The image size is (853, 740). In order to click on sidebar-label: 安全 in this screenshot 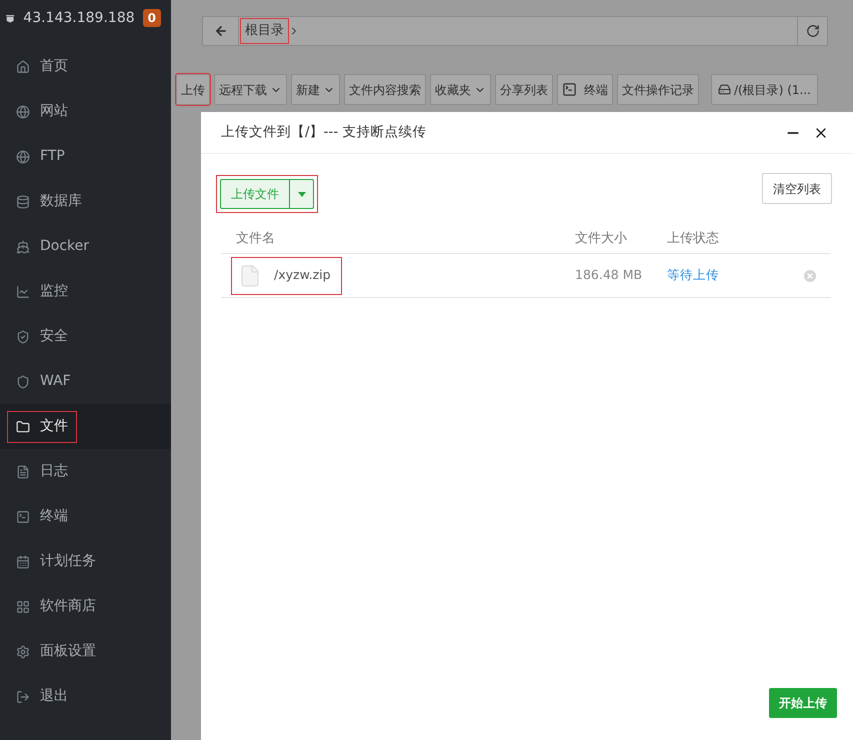, I will do `click(54, 336)`.